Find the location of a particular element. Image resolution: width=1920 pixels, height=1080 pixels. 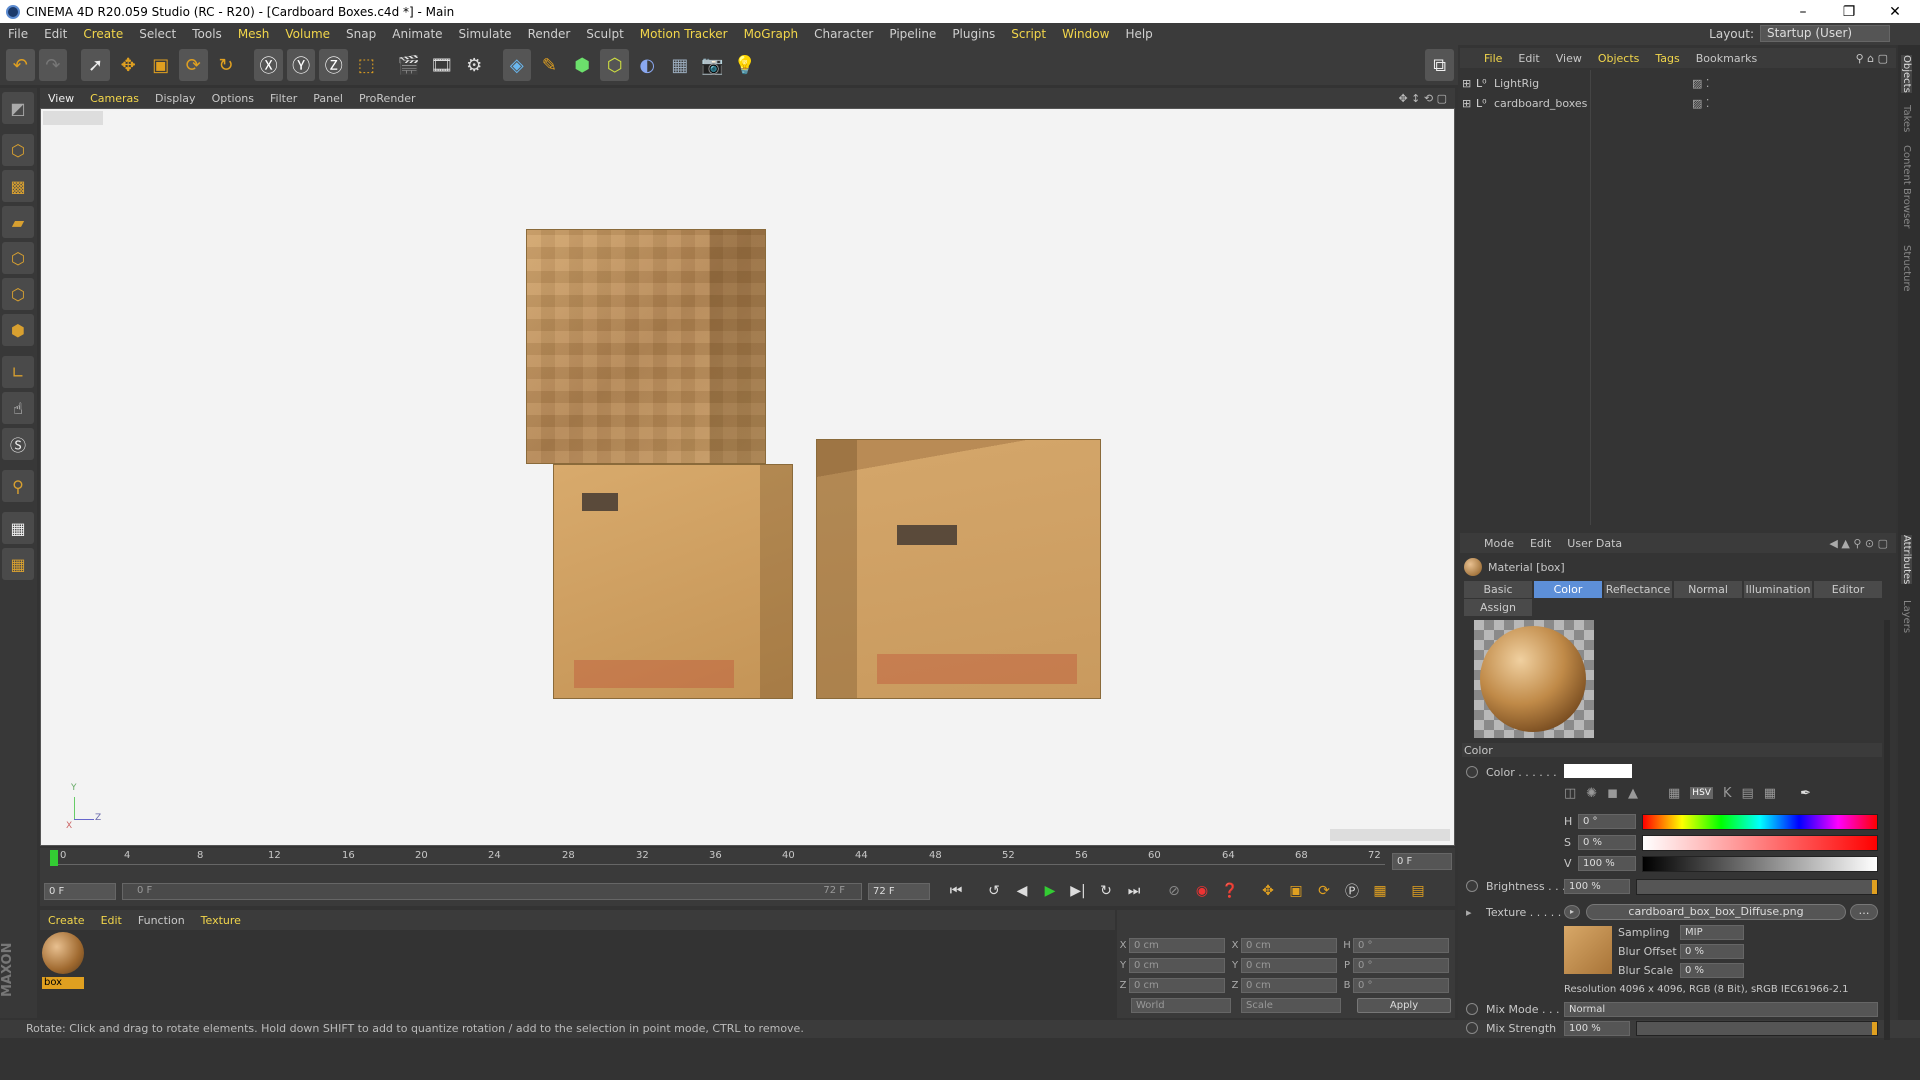

value-slider is located at coordinates (1760, 864).